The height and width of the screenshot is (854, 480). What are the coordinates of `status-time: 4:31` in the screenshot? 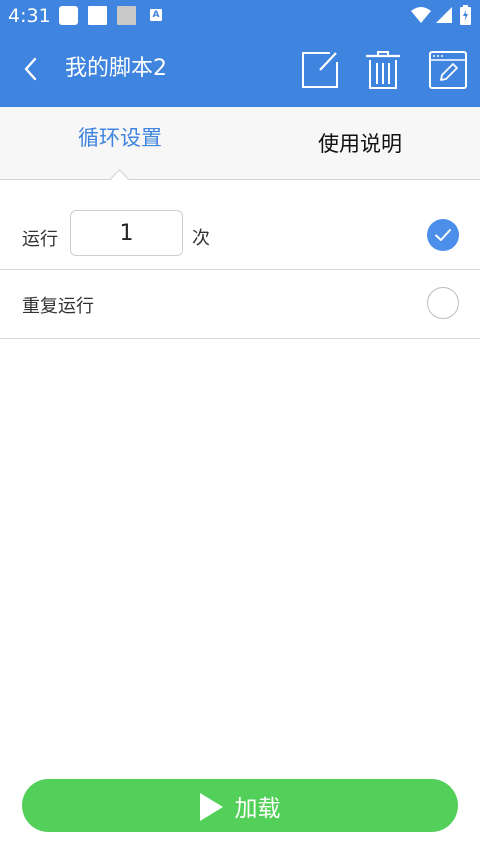 It's located at (29, 16).